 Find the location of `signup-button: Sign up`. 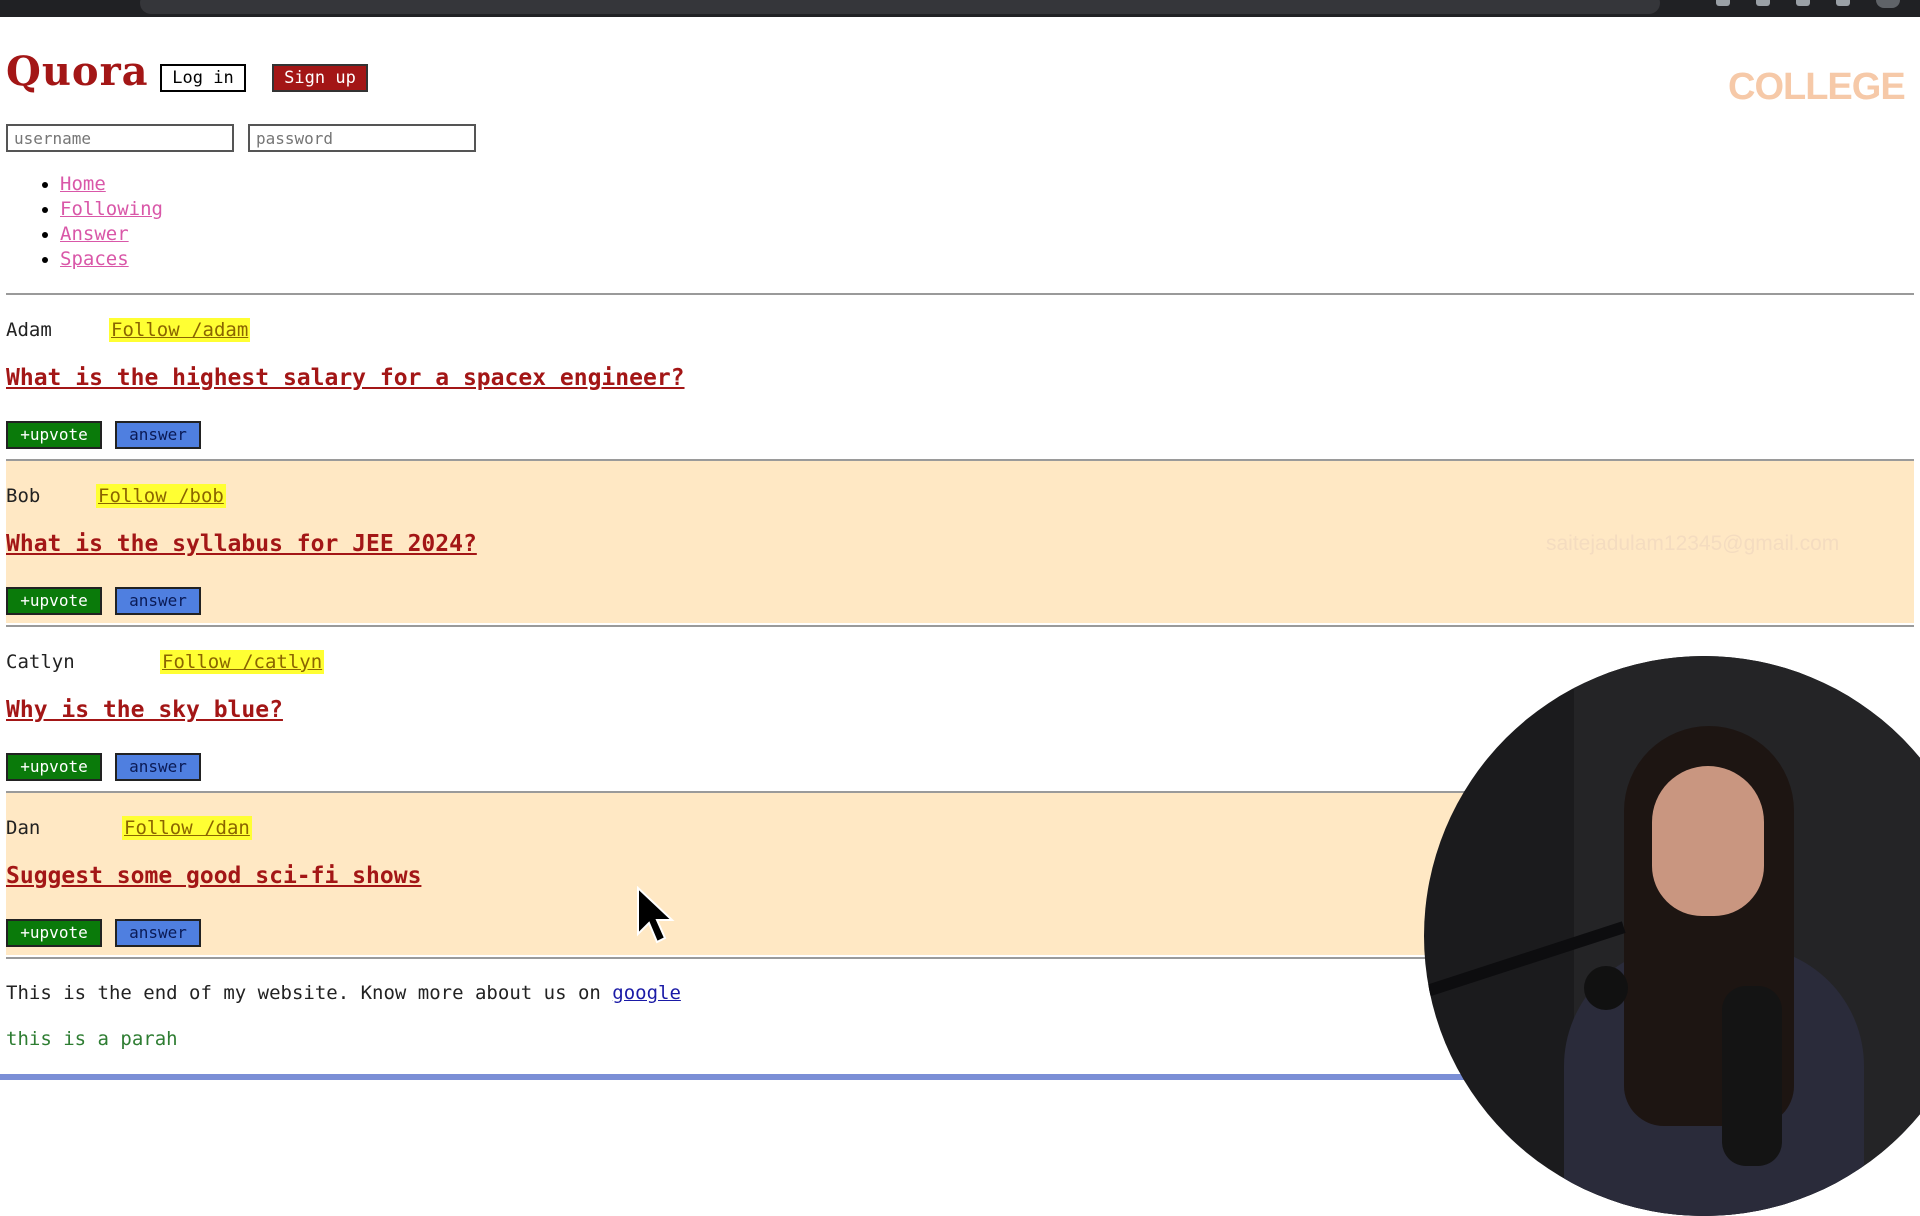

signup-button: Sign up is located at coordinates (320, 78).